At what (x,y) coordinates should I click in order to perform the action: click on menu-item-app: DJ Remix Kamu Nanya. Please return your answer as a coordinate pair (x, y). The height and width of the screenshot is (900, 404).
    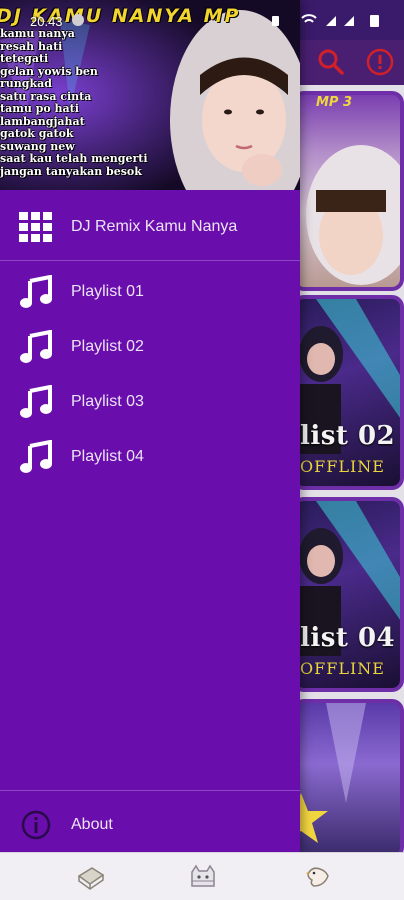
    Looking at the image, I should click on (150, 227).